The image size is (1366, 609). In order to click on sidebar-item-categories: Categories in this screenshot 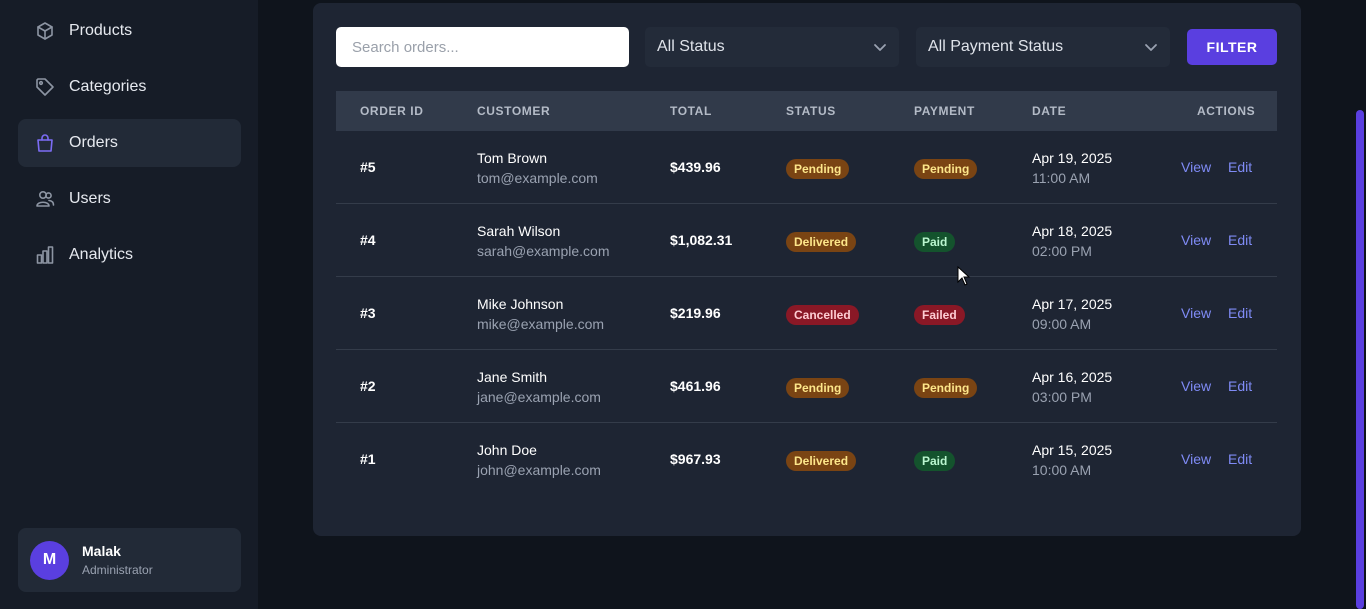, I will do `click(129, 87)`.